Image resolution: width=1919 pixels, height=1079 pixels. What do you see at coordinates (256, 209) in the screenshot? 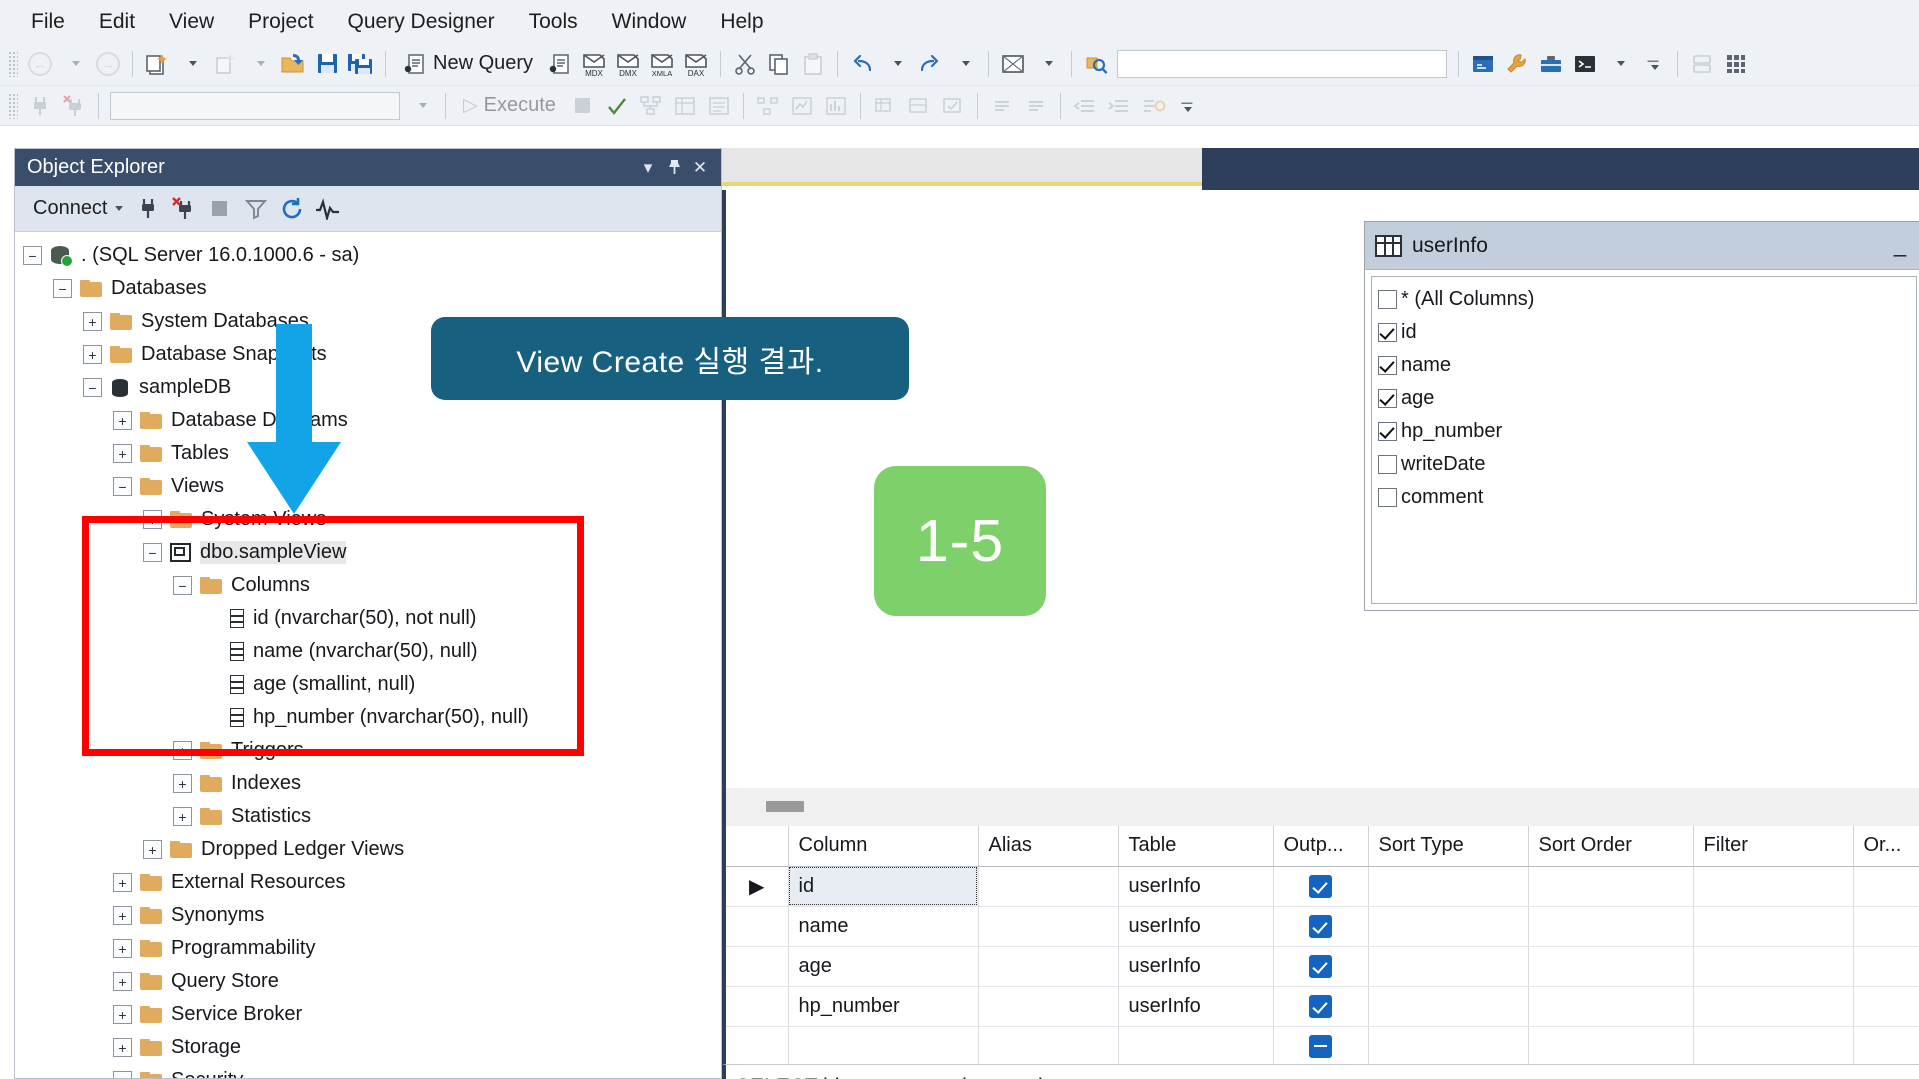
I see `filter-button` at bounding box center [256, 209].